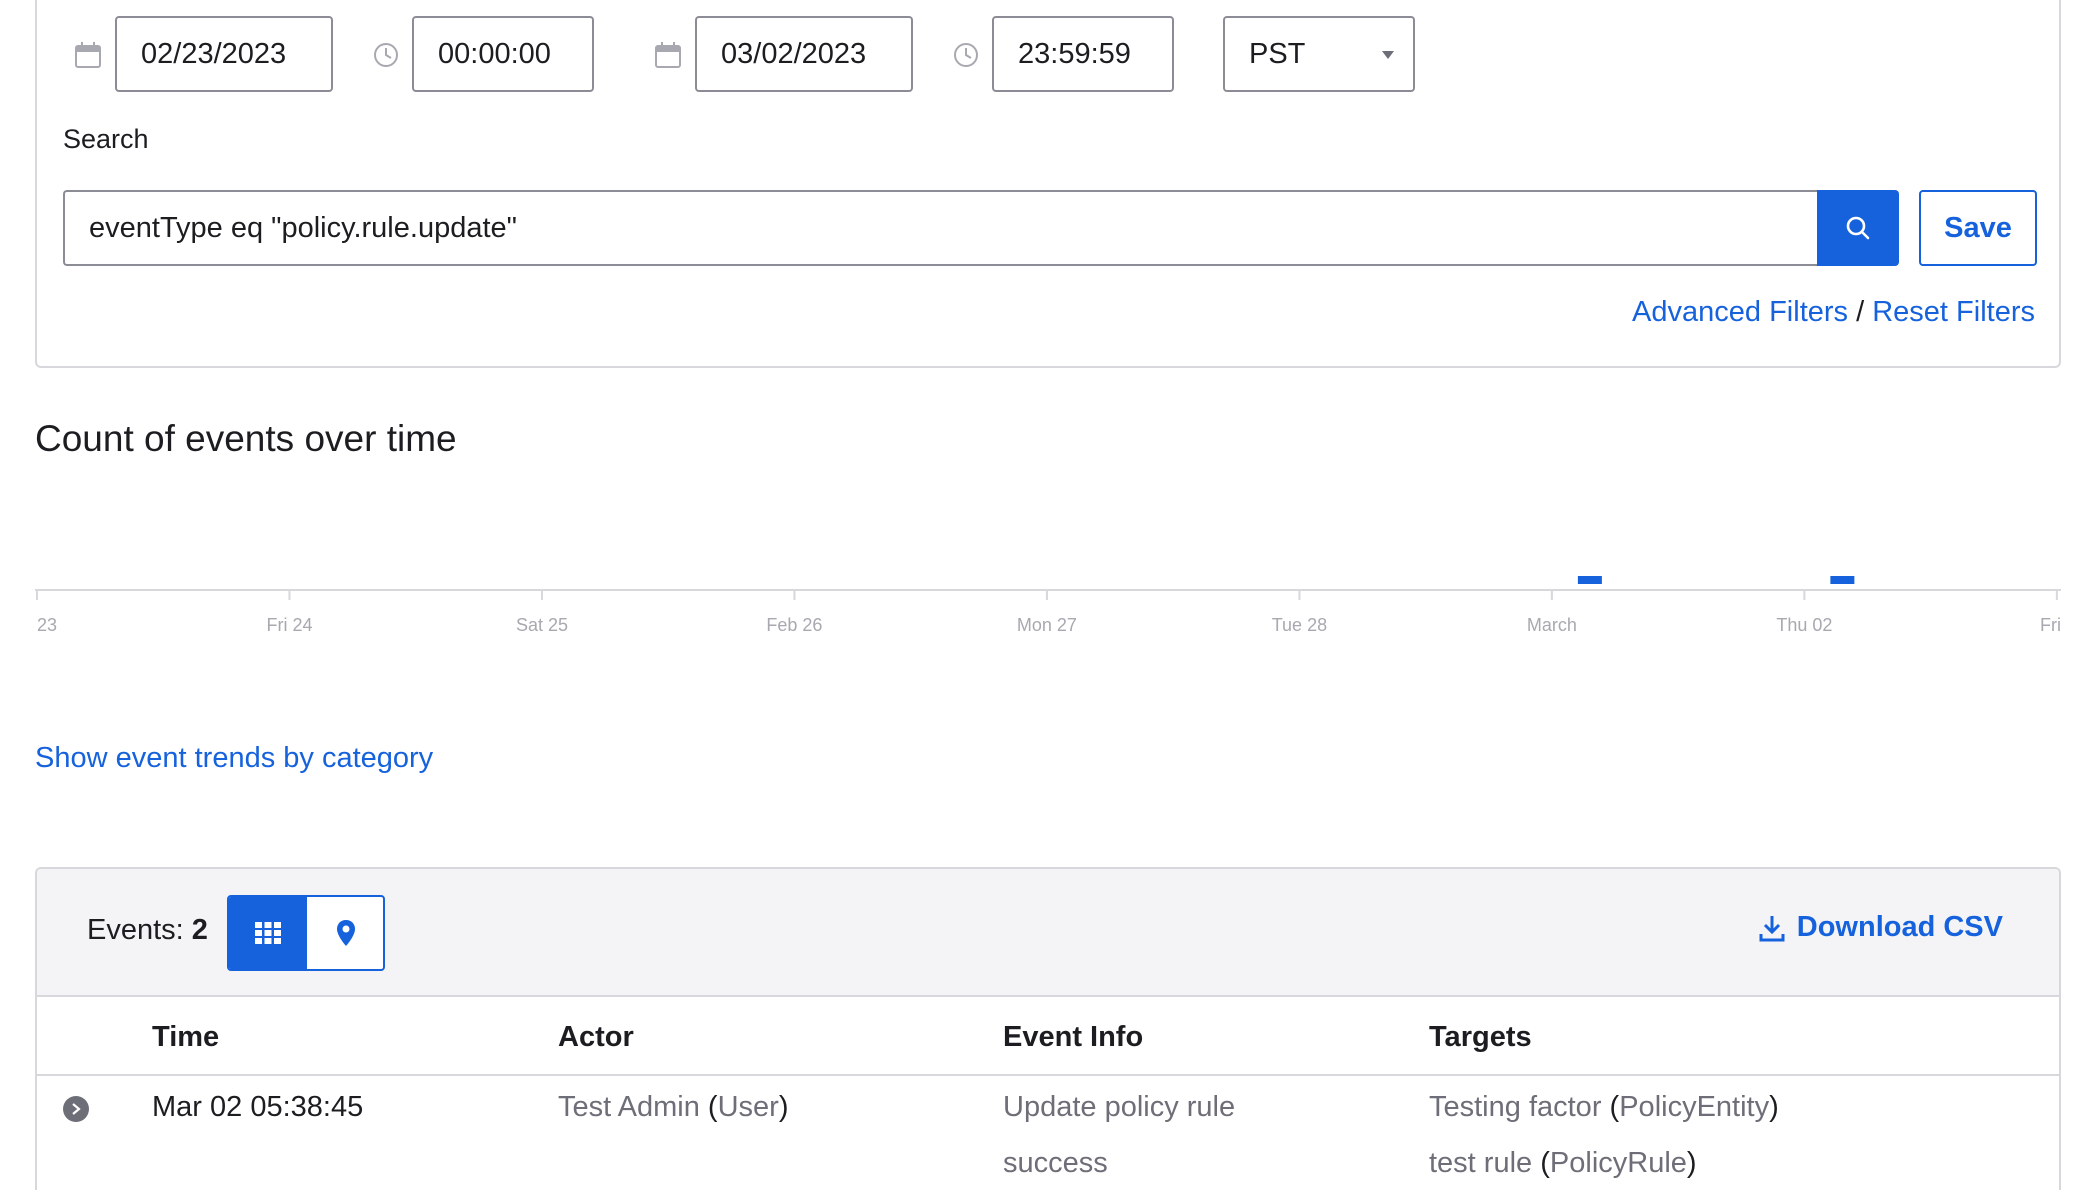 This screenshot has width=2098, height=1190. What do you see at coordinates (712, 1107) in the screenshot?
I see `actor-type-open: (` at bounding box center [712, 1107].